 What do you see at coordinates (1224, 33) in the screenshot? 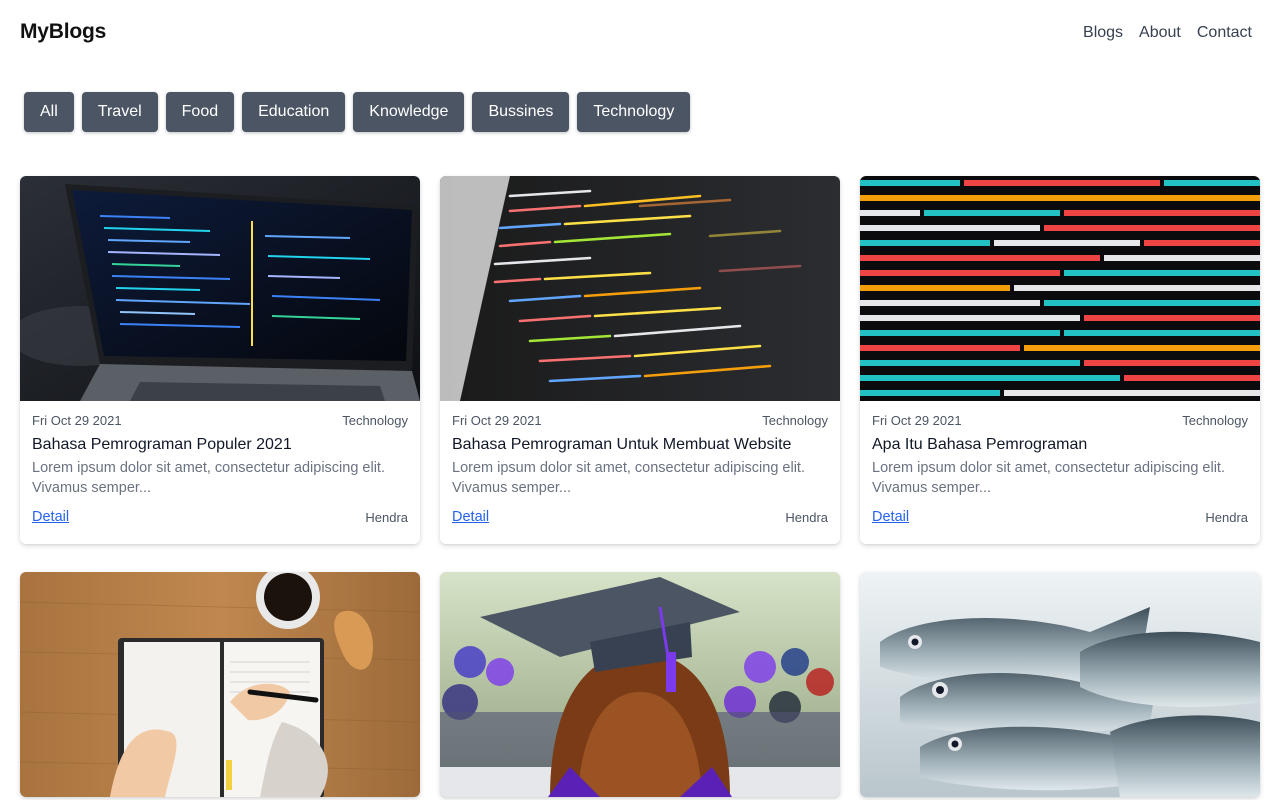
I see `nav-link-contact: Contact` at bounding box center [1224, 33].